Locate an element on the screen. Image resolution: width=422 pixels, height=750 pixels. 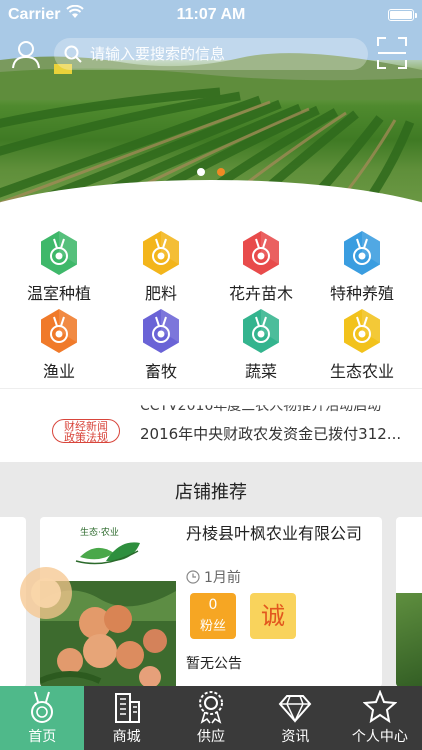
tab-bar: 首页 商城 供应 资讯 个人中心 is located at coordinates (211, 718).